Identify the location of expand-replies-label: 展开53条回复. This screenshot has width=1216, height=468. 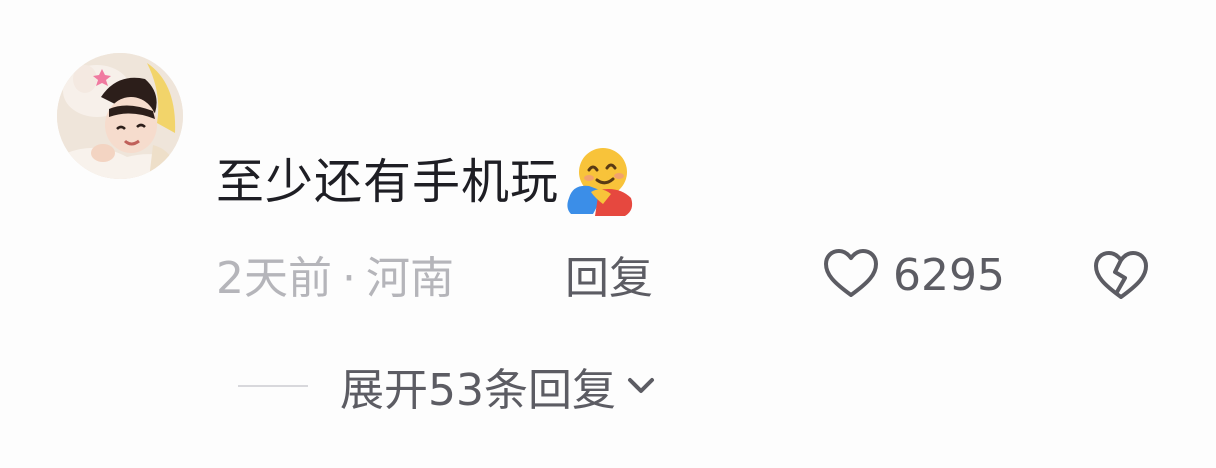
(478, 390).